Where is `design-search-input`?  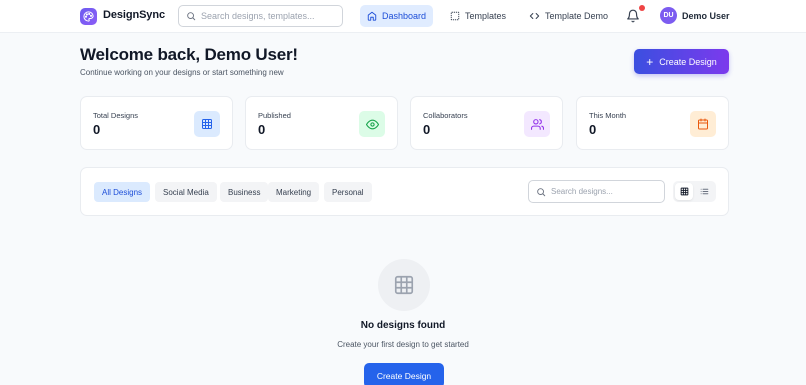
design-search-input is located at coordinates (606, 191).